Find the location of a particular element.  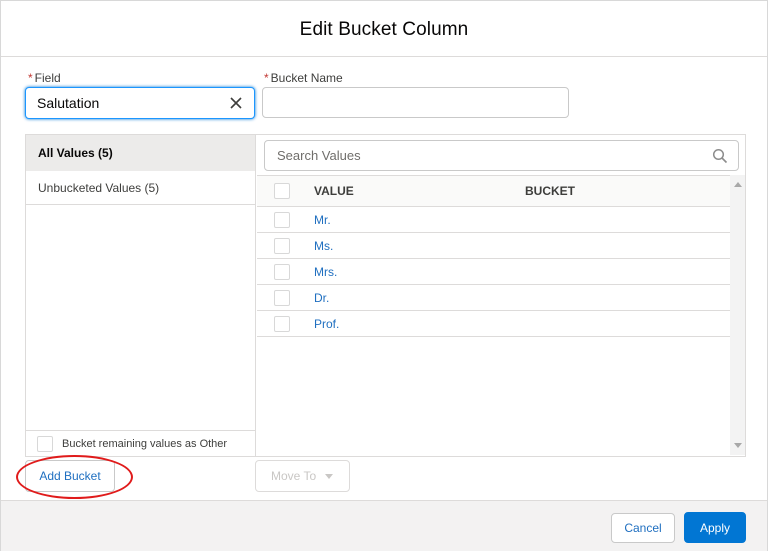

table-row: Mrs. is located at coordinates (493, 272).